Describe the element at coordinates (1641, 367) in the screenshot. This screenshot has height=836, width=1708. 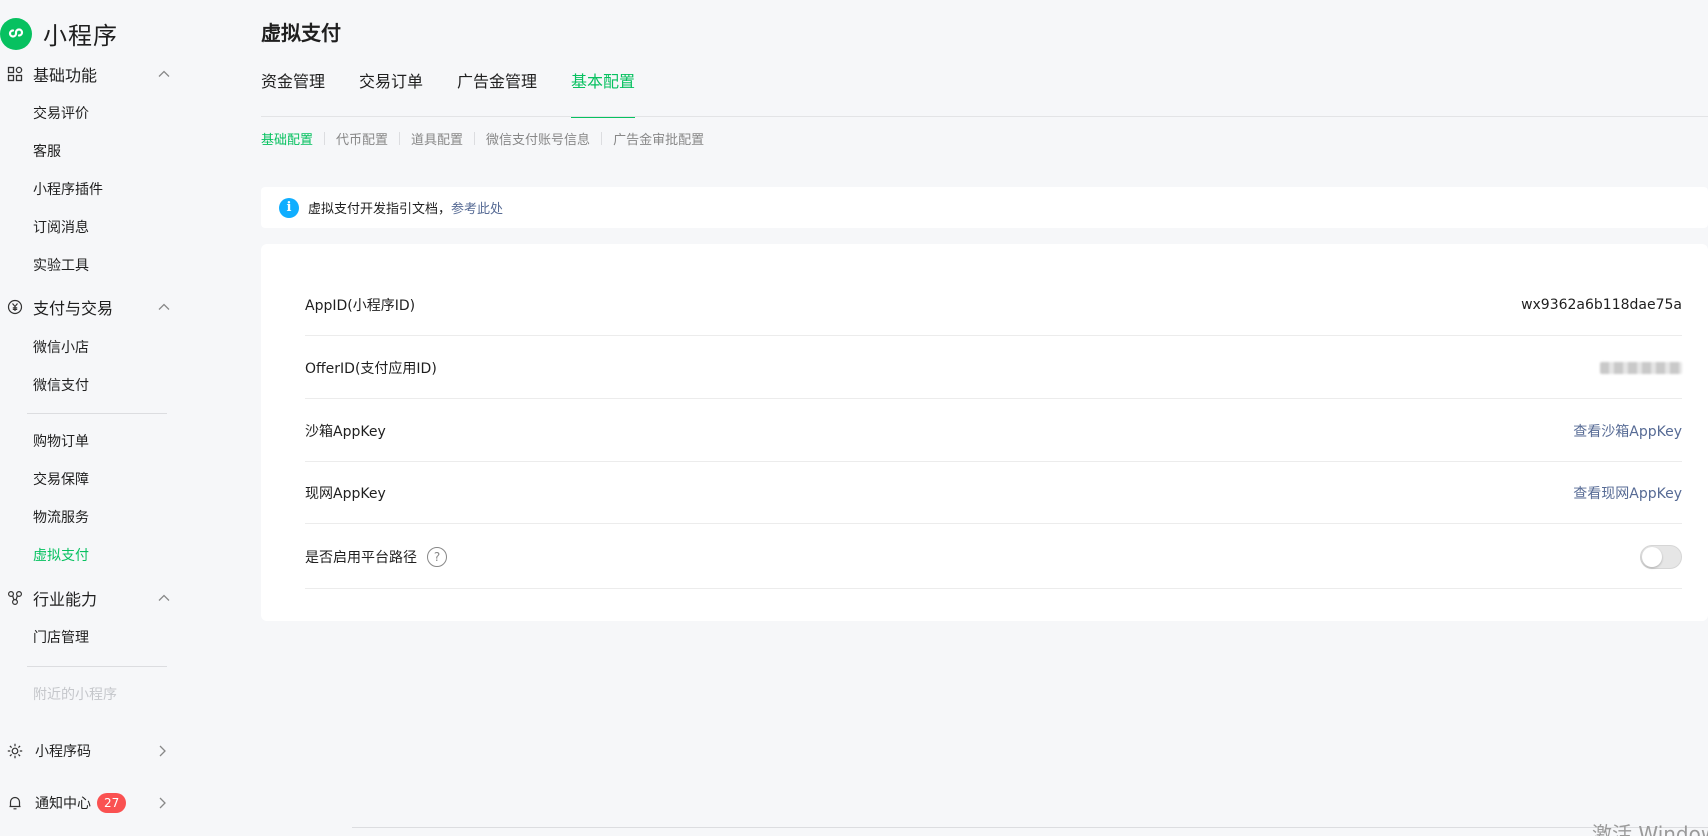
I see `offerid-masked-value` at that location.